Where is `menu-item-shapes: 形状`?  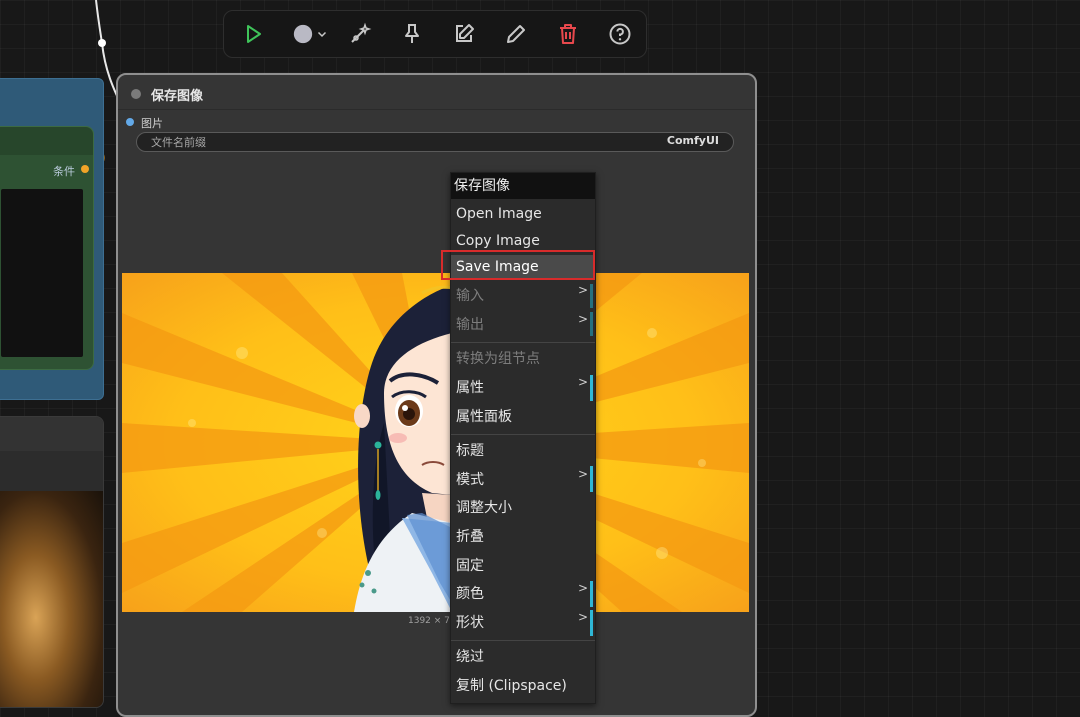
menu-item-shapes: 形状 is located at coordinates (470, 623).